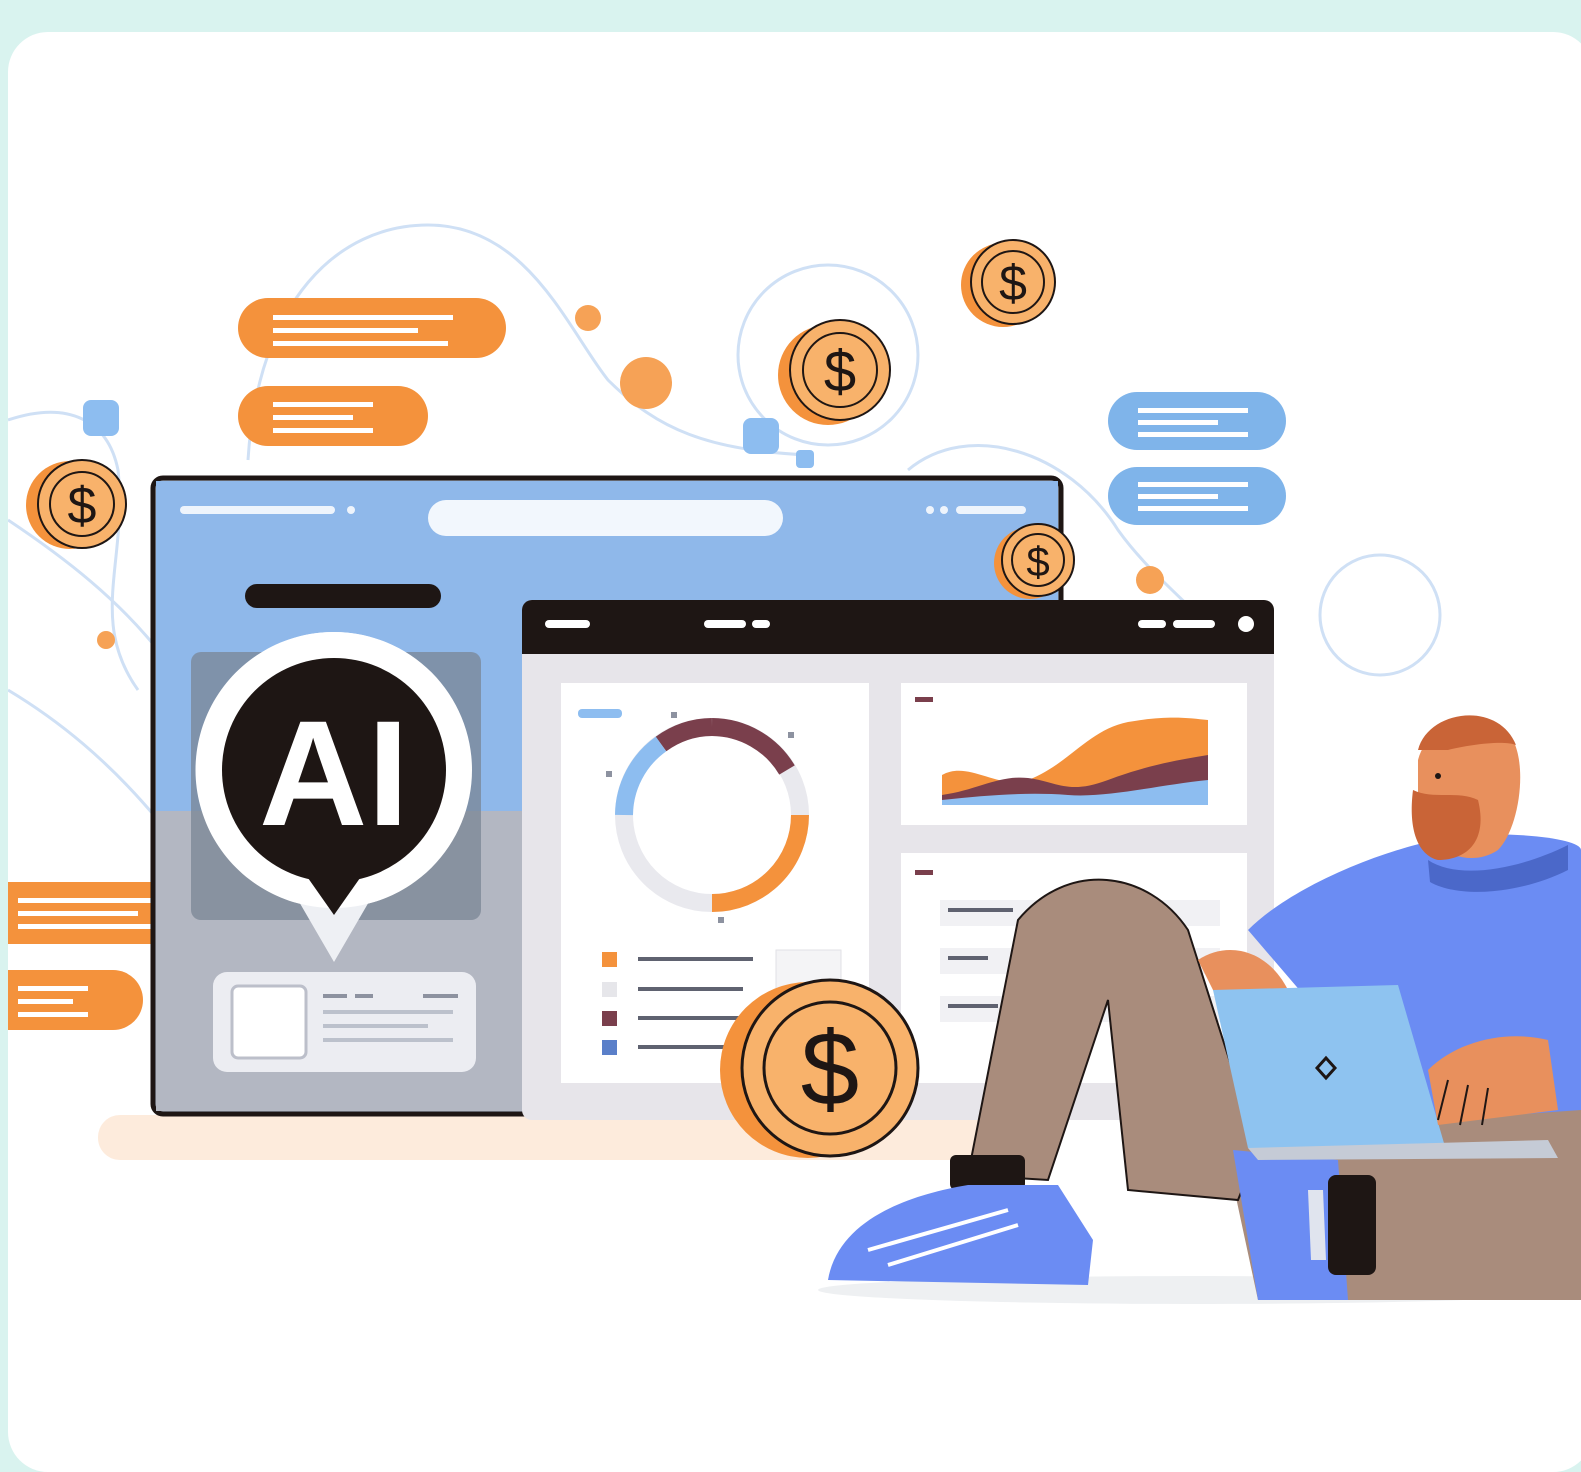  What do you see at coordinates (334, 773) in the screenshot?
I see `ai-badge-text: AI` at bounding box center [334, 773].